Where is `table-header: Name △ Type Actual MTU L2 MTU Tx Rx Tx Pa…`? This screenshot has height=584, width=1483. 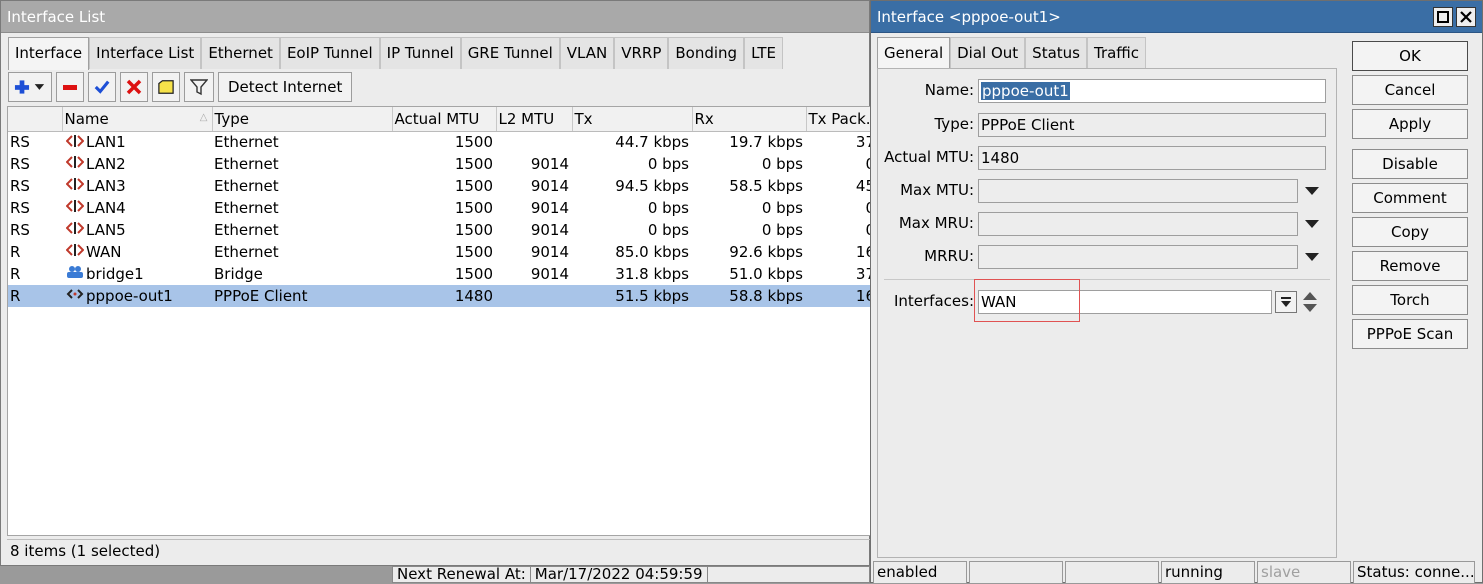
table-header: Name △ Type Actual MTU L2 MTU Tx Rx Tx Pa… is located at coordinates (439, 119).